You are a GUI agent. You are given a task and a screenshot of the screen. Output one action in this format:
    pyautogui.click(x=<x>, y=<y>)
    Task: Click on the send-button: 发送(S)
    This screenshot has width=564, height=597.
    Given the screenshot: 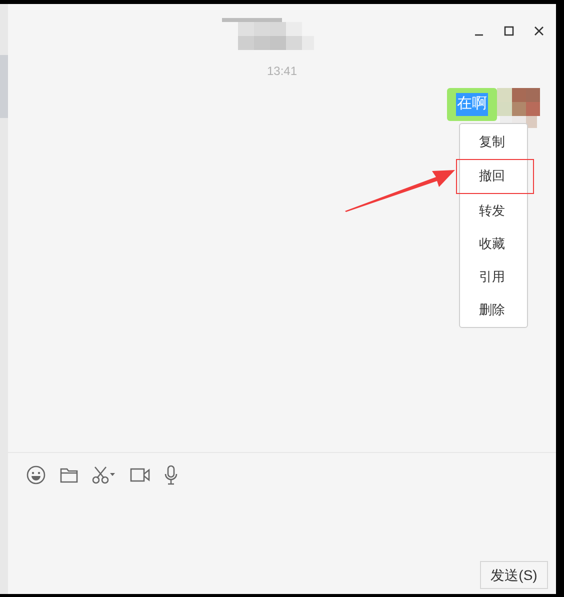 What is the action you would take?
    pyautogui.click(x=514, y=575)
    